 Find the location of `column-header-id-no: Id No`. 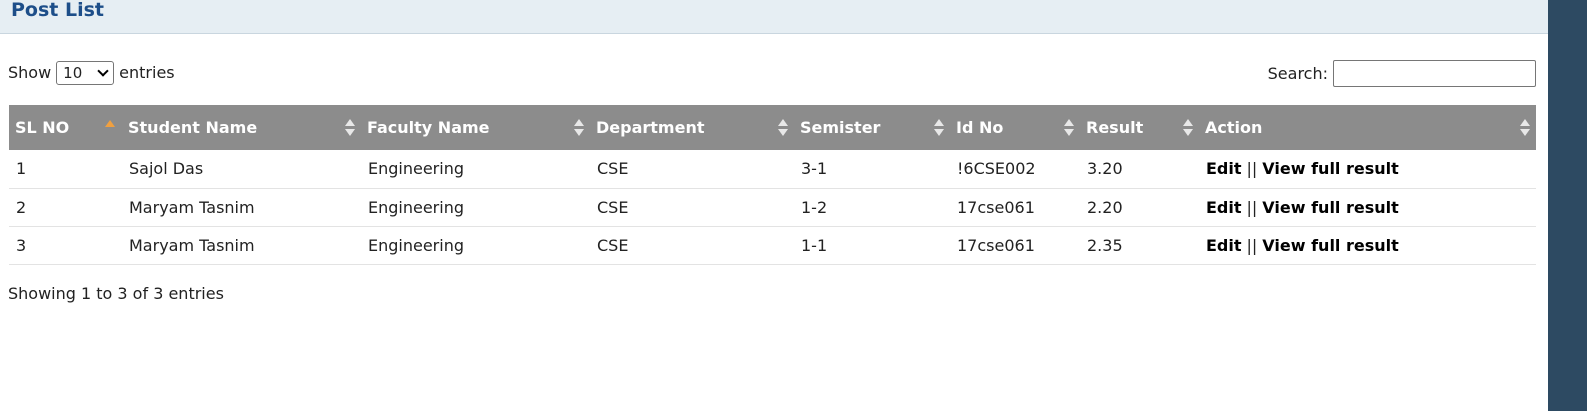

column-header-id-no: Id No is located at coordinates (1015, 127).